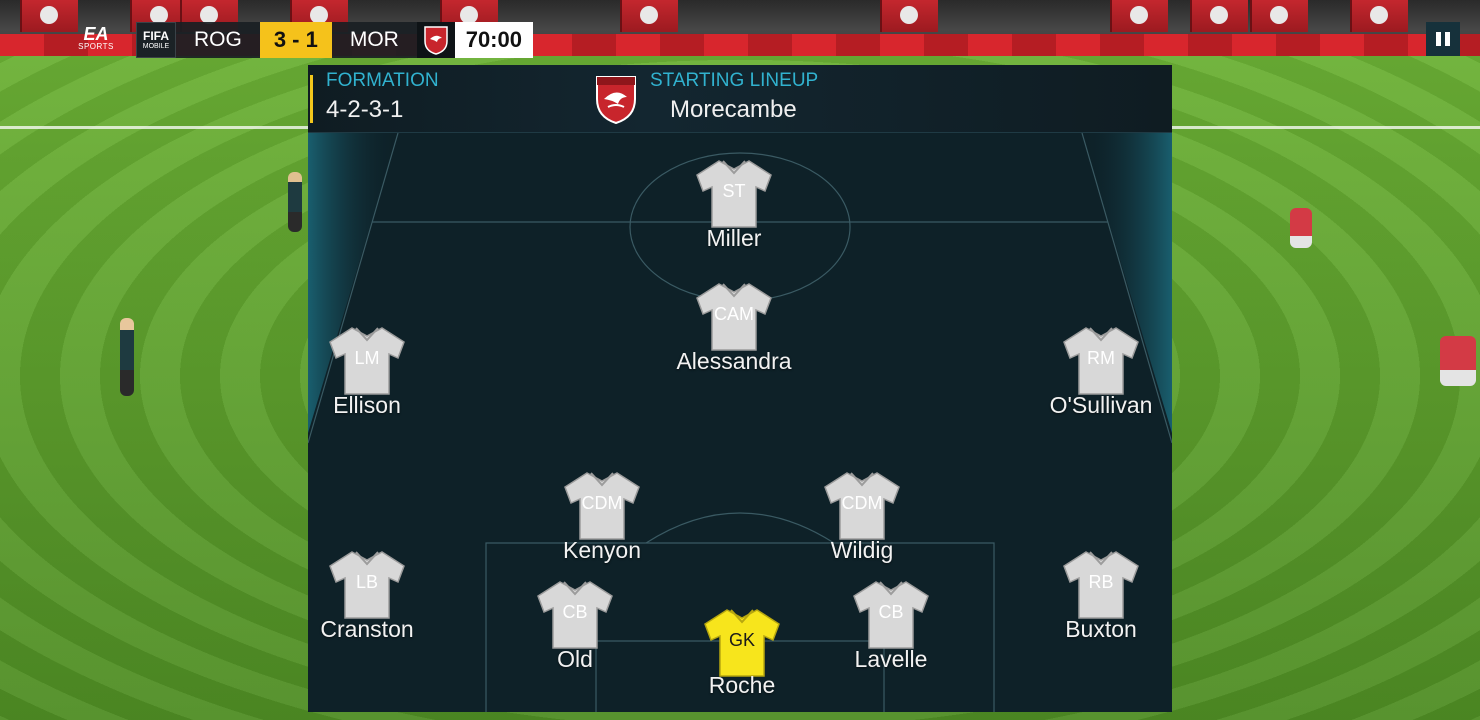  Describe the element at coordinates (734, 80) in the screenshot. I see `starting-lineup-label: STARTING LINEUP` at that location.